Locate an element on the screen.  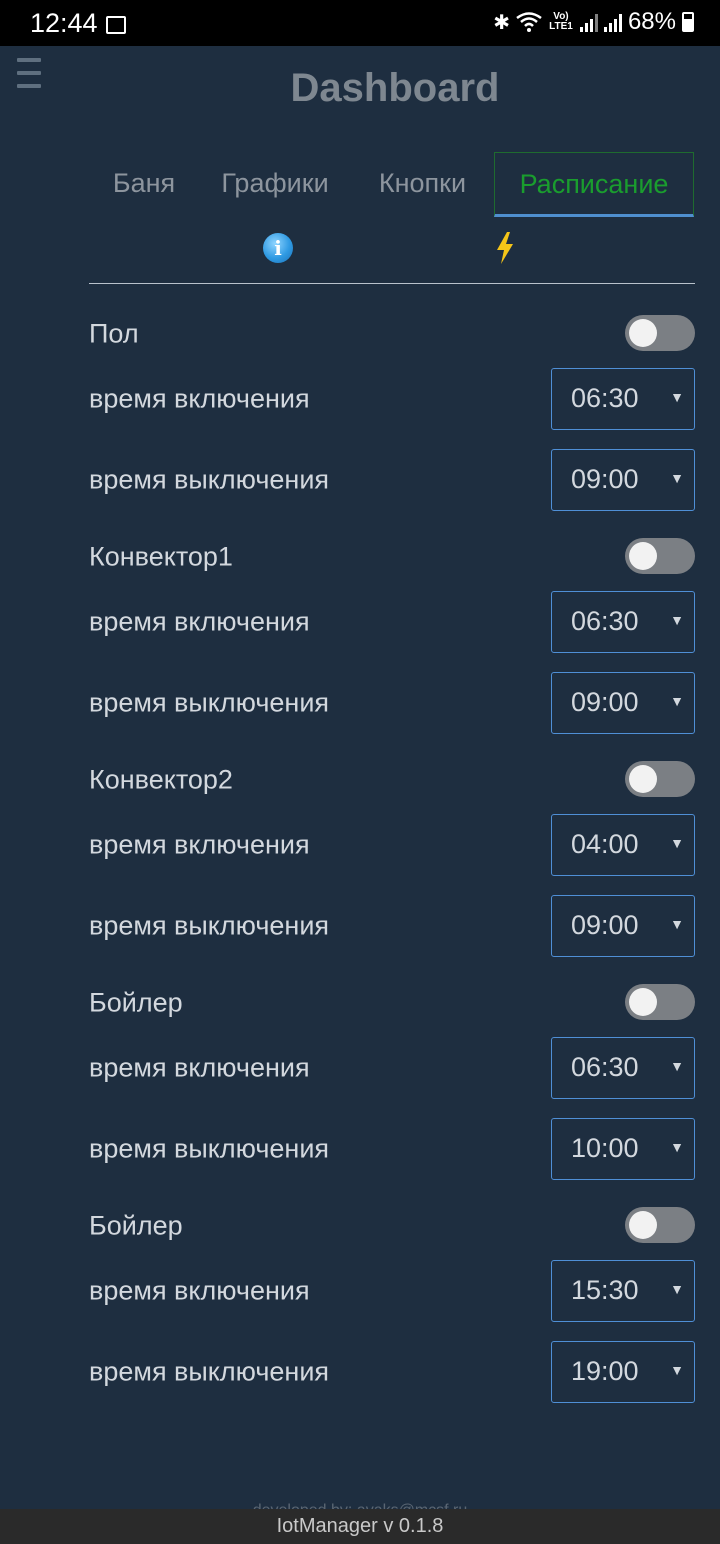
info-icon: i is located at coordinates (278, 248).